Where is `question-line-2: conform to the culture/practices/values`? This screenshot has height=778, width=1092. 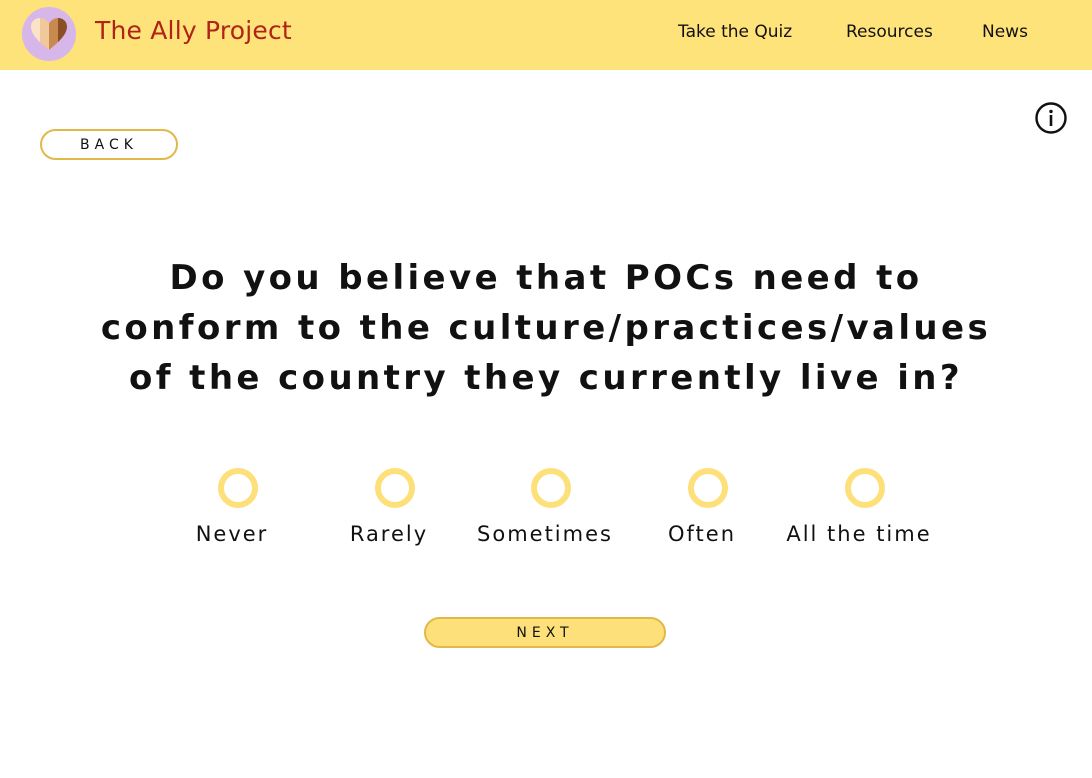
question-line-2: conform to the culture/practices/values is located at coordinates (546, 328).